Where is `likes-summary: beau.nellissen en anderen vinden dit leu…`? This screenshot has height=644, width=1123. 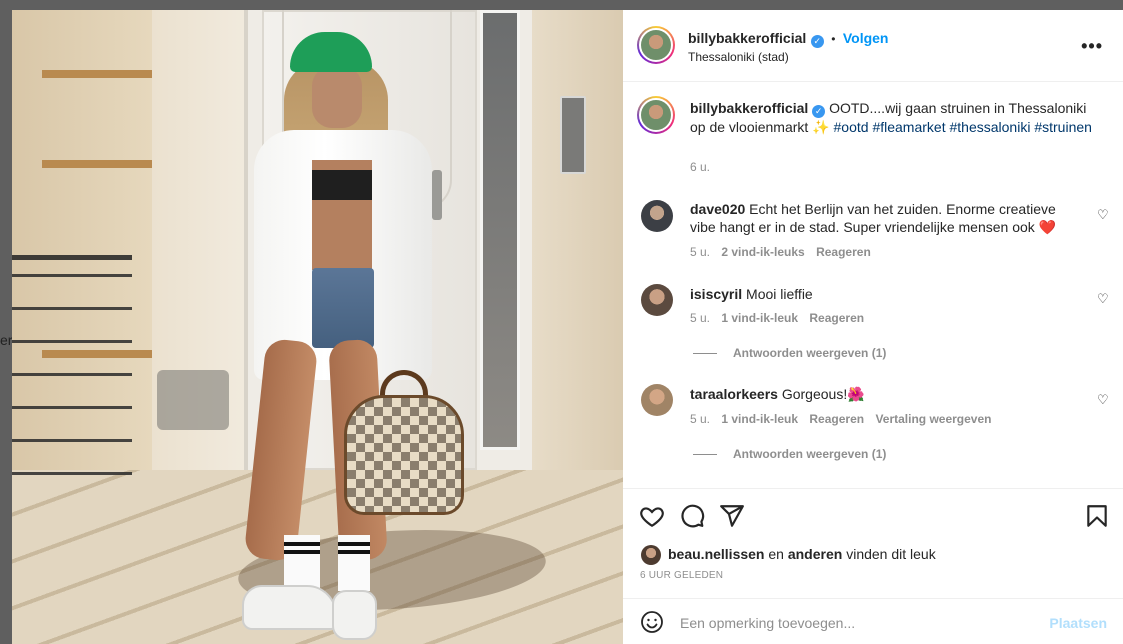 likes-summary: beau.nellissen en anderen vinden dit leu… is located at coordinates (802, 554).